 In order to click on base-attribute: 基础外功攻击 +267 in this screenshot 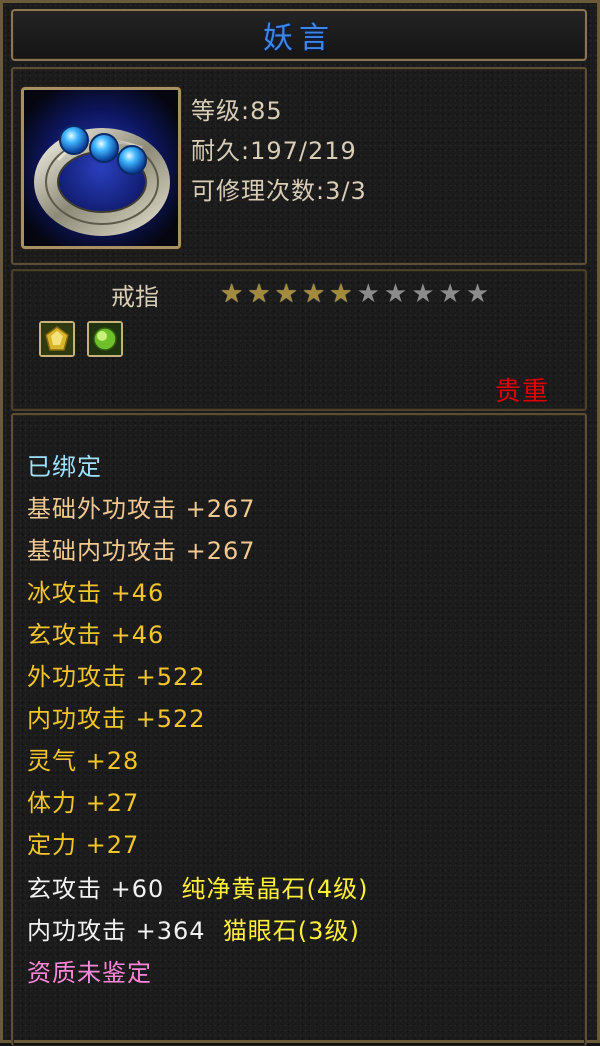, I will do `click(141, 509)`.